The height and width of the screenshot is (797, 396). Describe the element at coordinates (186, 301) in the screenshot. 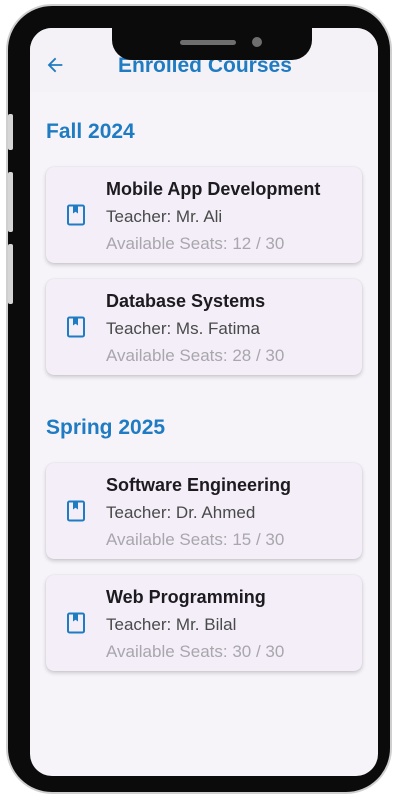

I see `course-name: Database Systems` at that location.